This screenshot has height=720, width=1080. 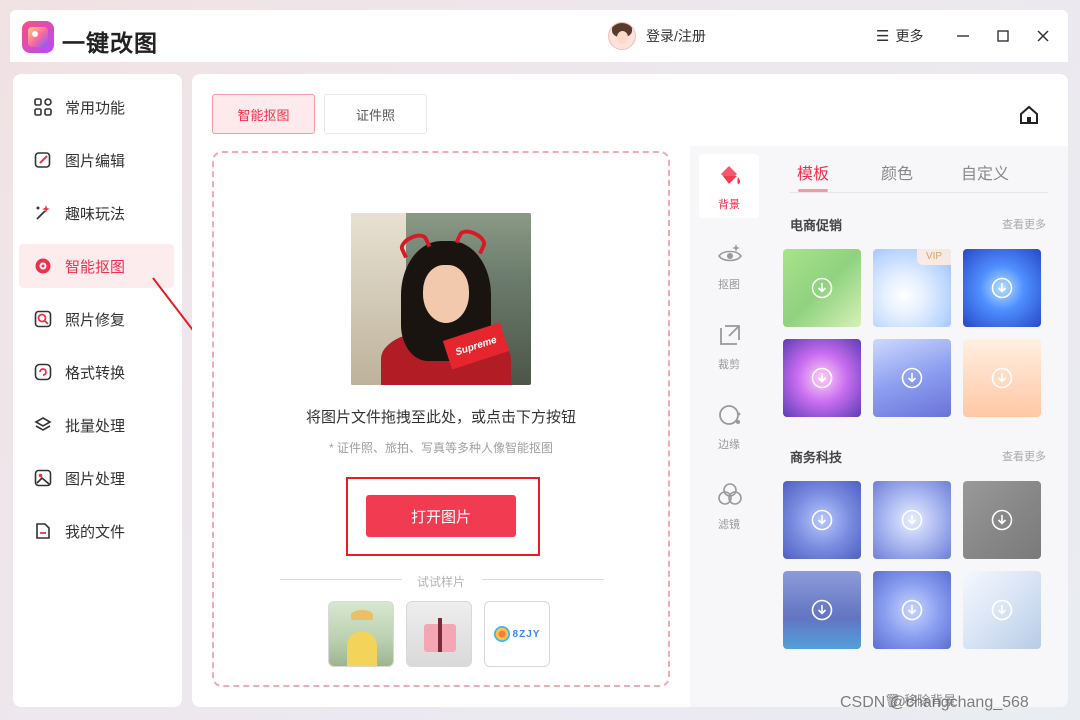 What do you see at coordinates (441, 299) in the screenshot?
I see `preview-image: Supreme` at bounding box center [441, 299].